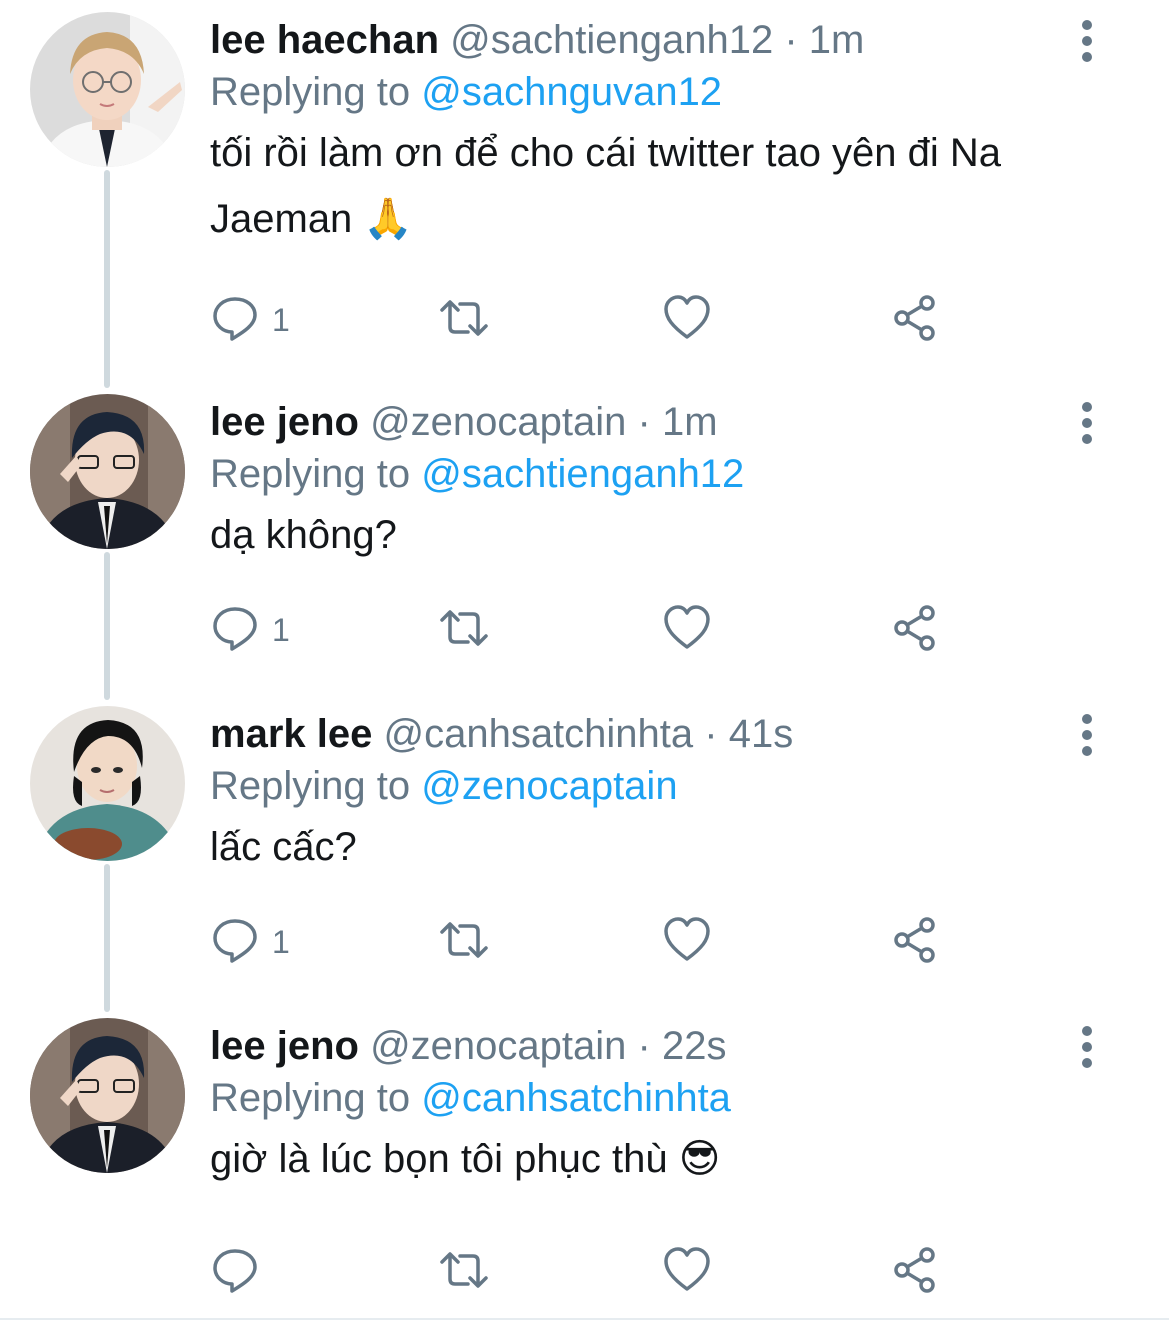 The image size is (1169, 1322). I want to click on tweet-header: mark lee @canhsatchinhta · 41s, so click(501, 734).